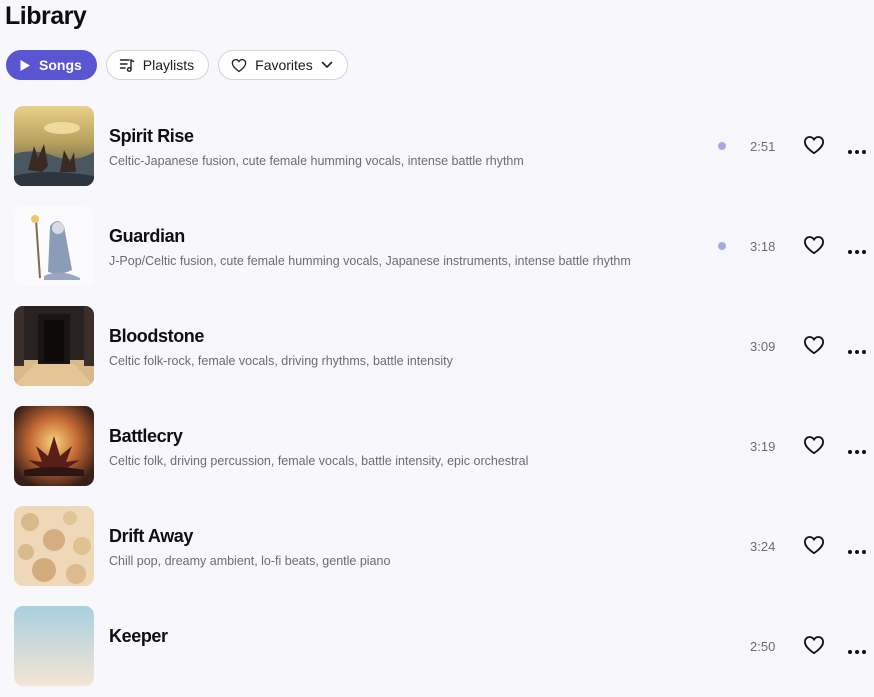  I want to click on tab-songs: Songs, so click(51, 65).